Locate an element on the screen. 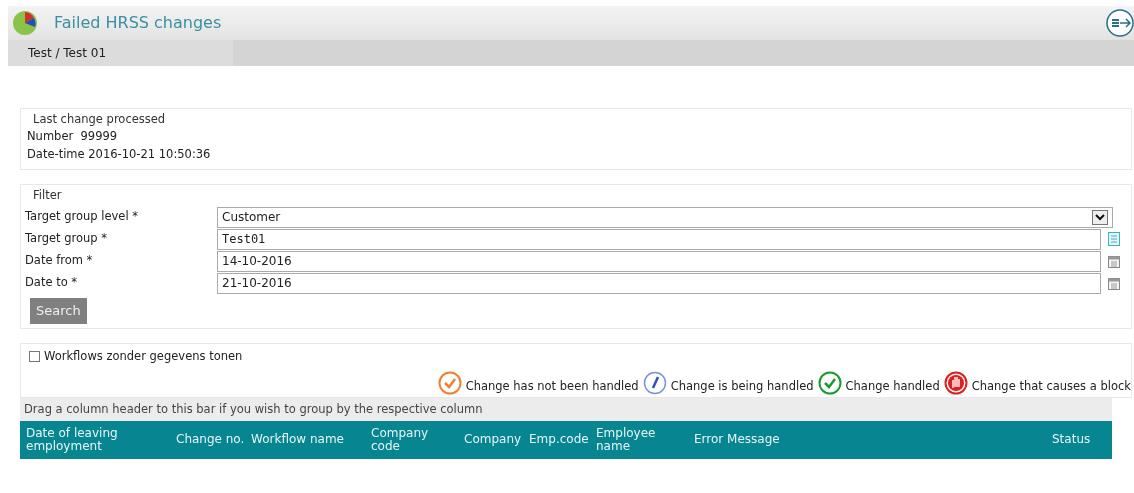  column-header: Company code is located at coordinates (417, 440).